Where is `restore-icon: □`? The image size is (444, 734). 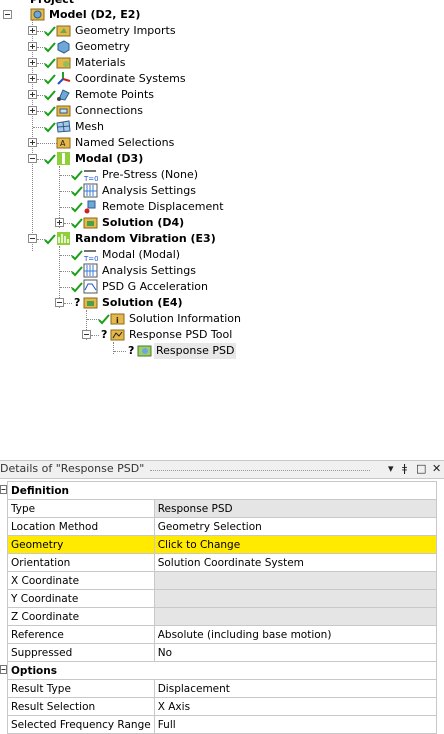
restore-icon: □ is located at coordinates (421, 468).